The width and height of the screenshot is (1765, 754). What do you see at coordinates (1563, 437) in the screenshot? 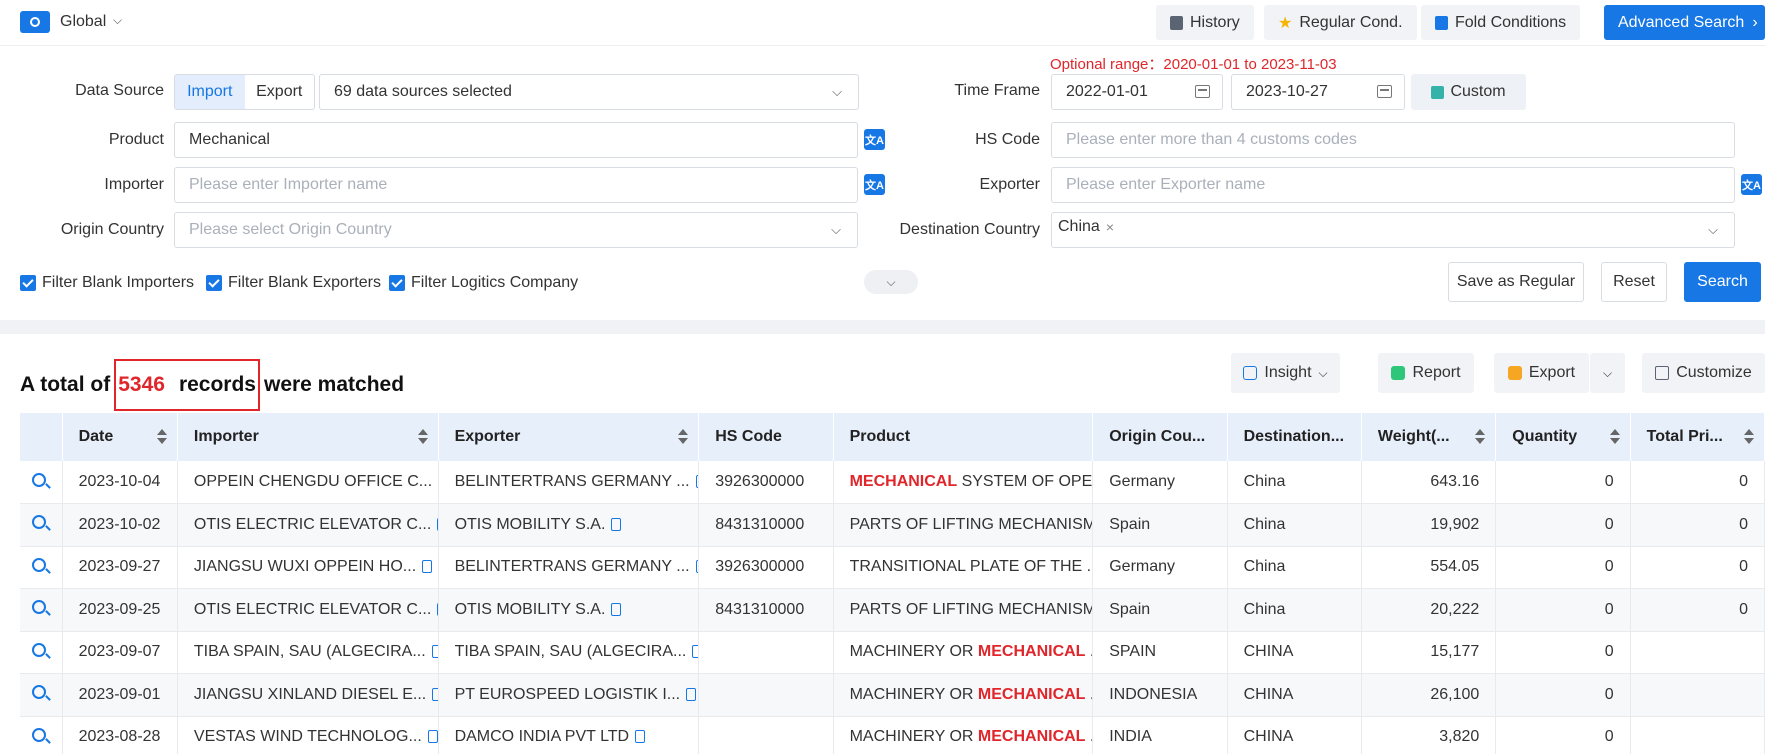
I see `header-quantity: Quantity` at bounding box center [1563, 437].